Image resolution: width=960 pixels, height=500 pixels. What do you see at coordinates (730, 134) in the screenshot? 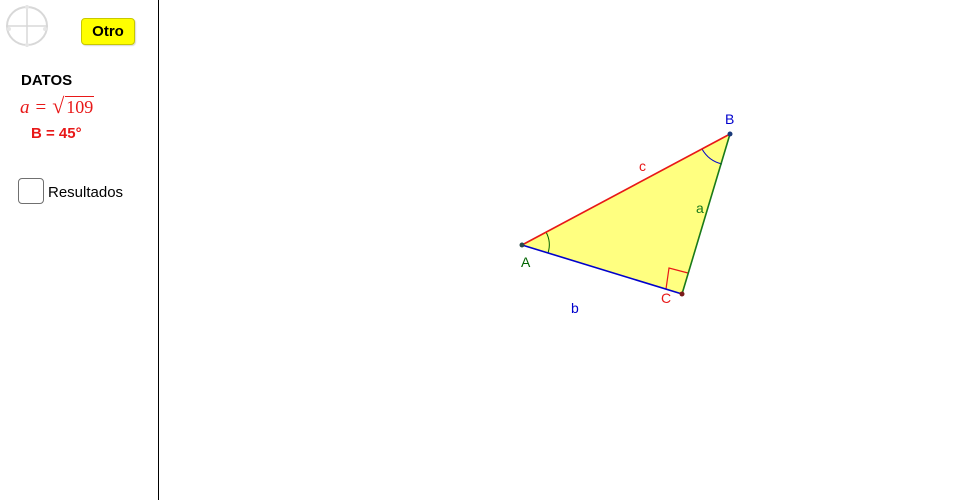
I see `vertex-b-point` at bounding box center [730, 134].